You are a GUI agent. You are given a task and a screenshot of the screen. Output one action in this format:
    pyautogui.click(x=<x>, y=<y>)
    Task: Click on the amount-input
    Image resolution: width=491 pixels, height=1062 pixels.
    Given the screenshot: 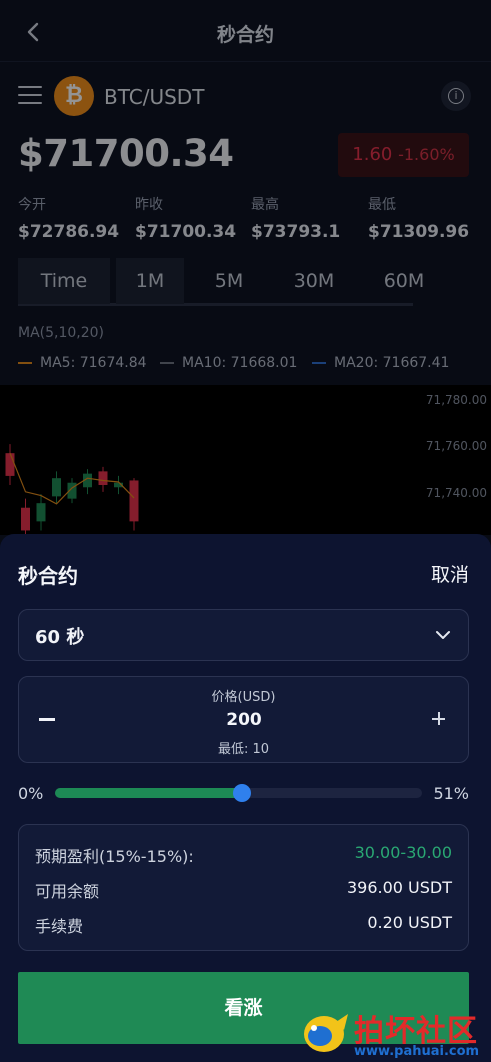 What is the action you would take?
    pyautogui.click(x=244, y=720)
    